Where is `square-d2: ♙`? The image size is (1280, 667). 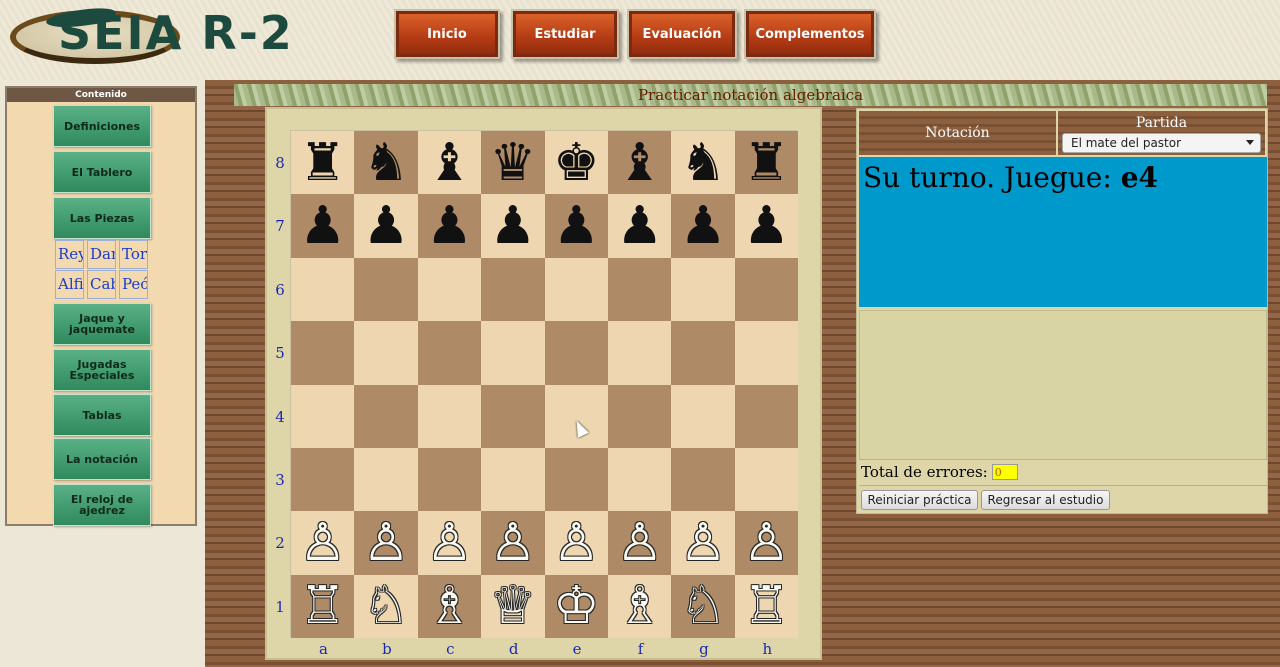 square-d2: ♙ is located at coordinates (513, 543).